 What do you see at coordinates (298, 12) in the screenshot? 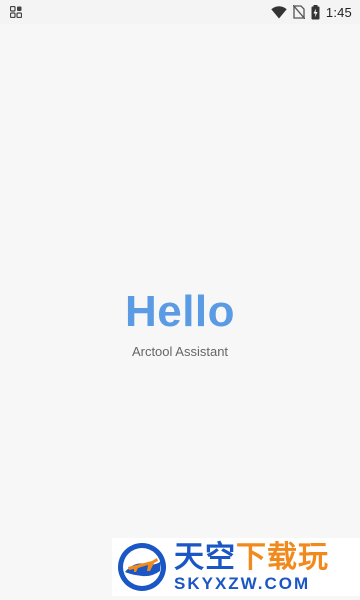
I see `no-sim-icon` at bounding box center [298, 12].